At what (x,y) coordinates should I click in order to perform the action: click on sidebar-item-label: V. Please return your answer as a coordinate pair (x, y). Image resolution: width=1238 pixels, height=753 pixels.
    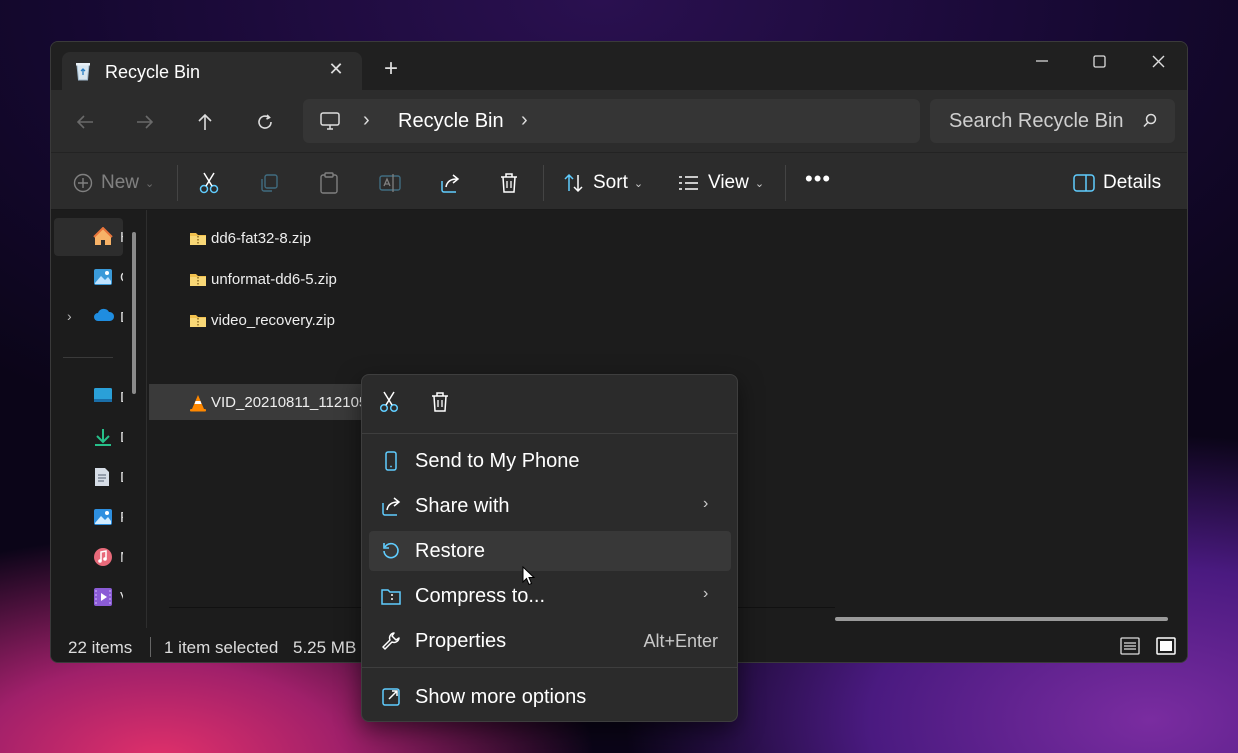
    Looking at the image, I should click on (121, 597).